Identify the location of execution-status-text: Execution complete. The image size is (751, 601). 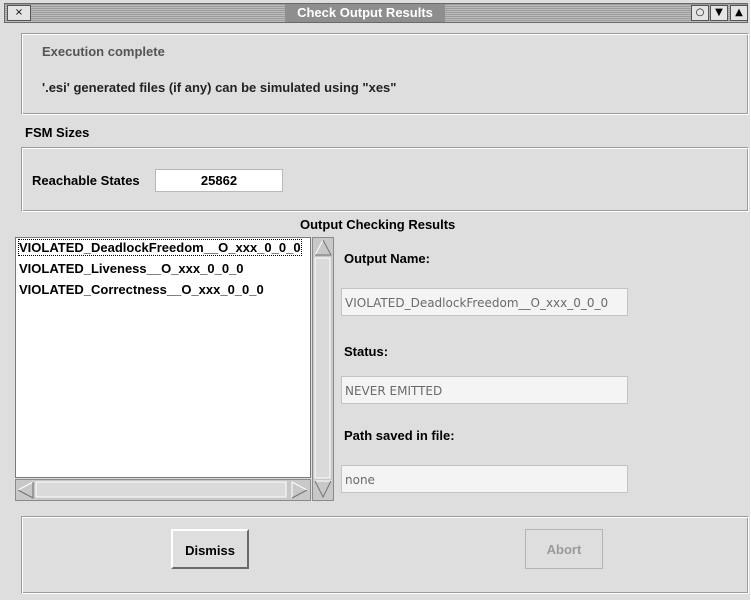
(103, 51).